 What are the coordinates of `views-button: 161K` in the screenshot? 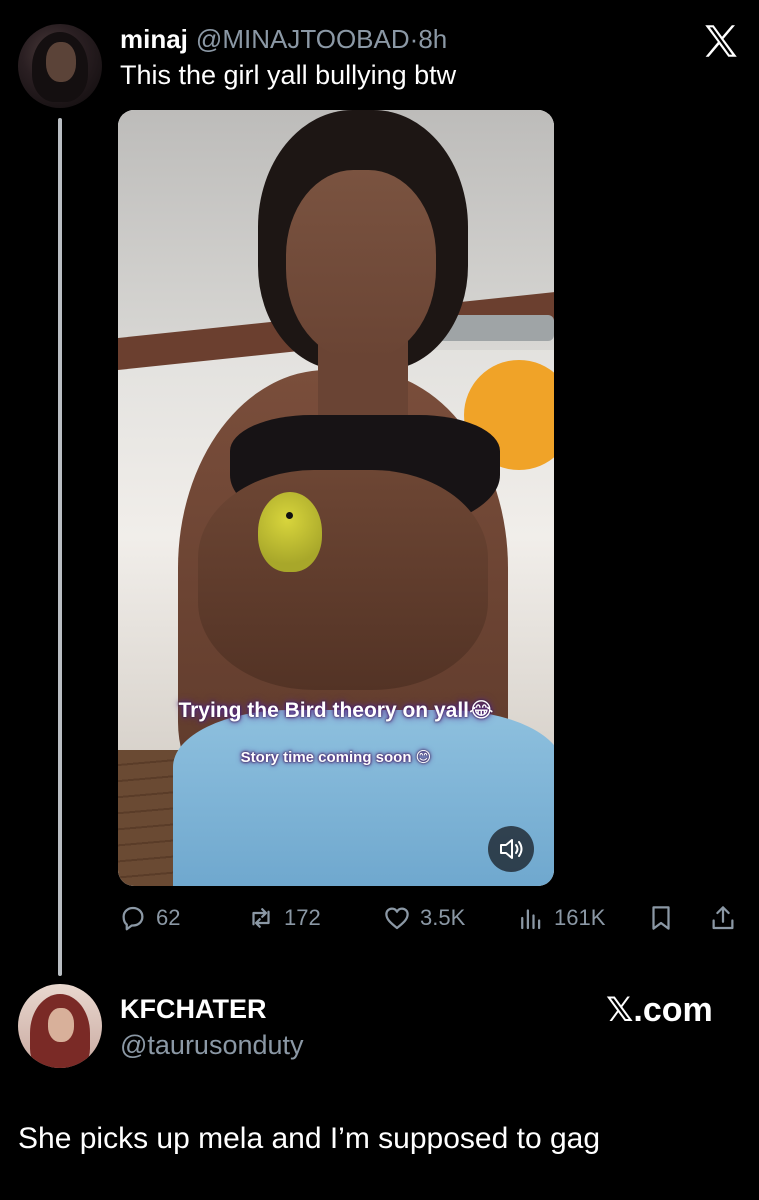 It's located at (560, 918).